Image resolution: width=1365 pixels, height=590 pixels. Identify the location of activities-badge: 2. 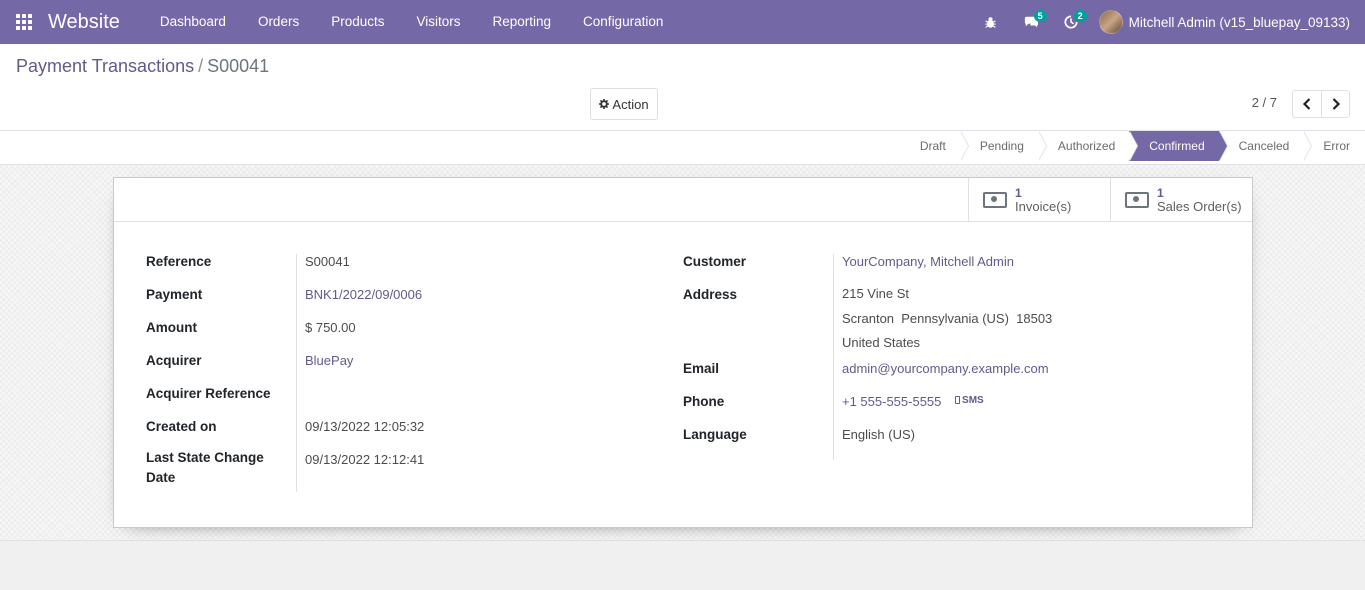
(1080, 16).